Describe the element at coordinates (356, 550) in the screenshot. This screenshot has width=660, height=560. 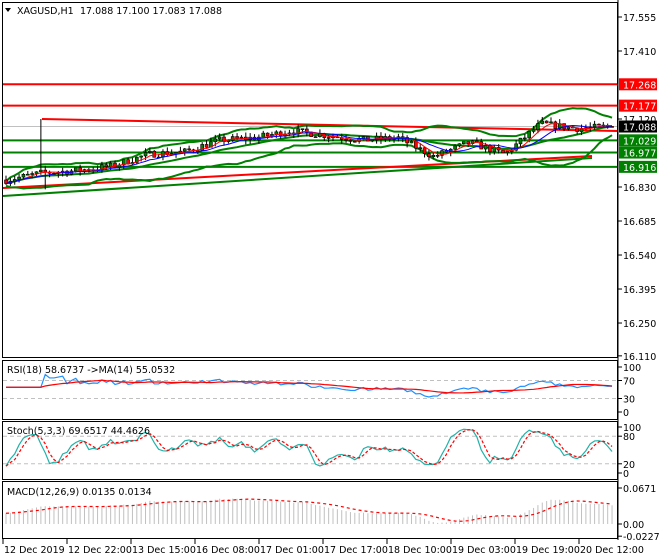
I see `time-tick-label: 17 Dec 17:00` at that location.